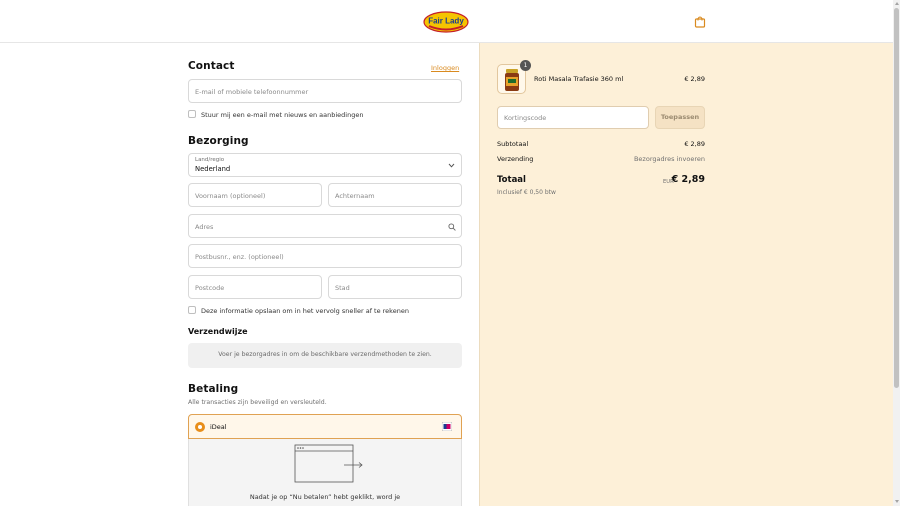  Describe the element at coordinates (451, 165) in the screenshot. I see `chevron-down-icon` at that location.